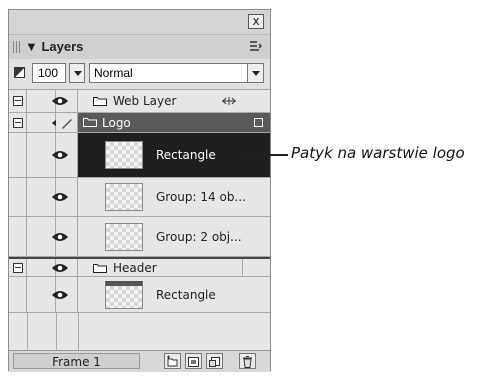 The width and height of the screenshot is (495, 376). What do you see at coordinates (139, 46) in the screenshot?
I see `panel-header: ▼ Layers` at bounding box center [139, 46].